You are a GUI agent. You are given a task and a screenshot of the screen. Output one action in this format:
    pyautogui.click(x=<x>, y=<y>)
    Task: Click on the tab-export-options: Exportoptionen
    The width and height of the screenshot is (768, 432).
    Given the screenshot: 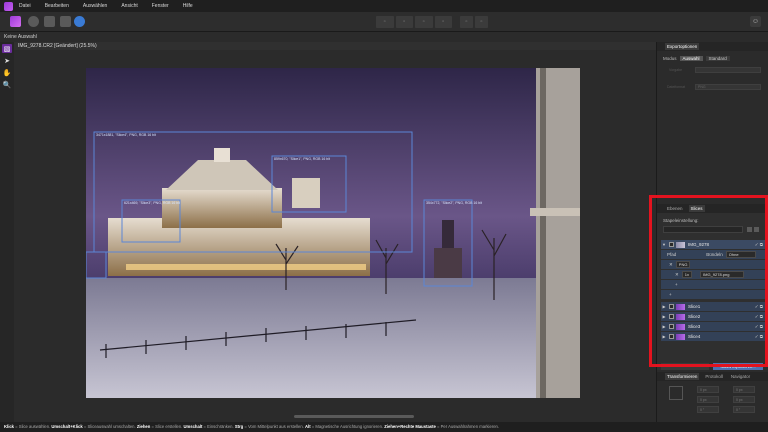 What is the action you would take?
    pyautogui.click(x=682, y=46)
    